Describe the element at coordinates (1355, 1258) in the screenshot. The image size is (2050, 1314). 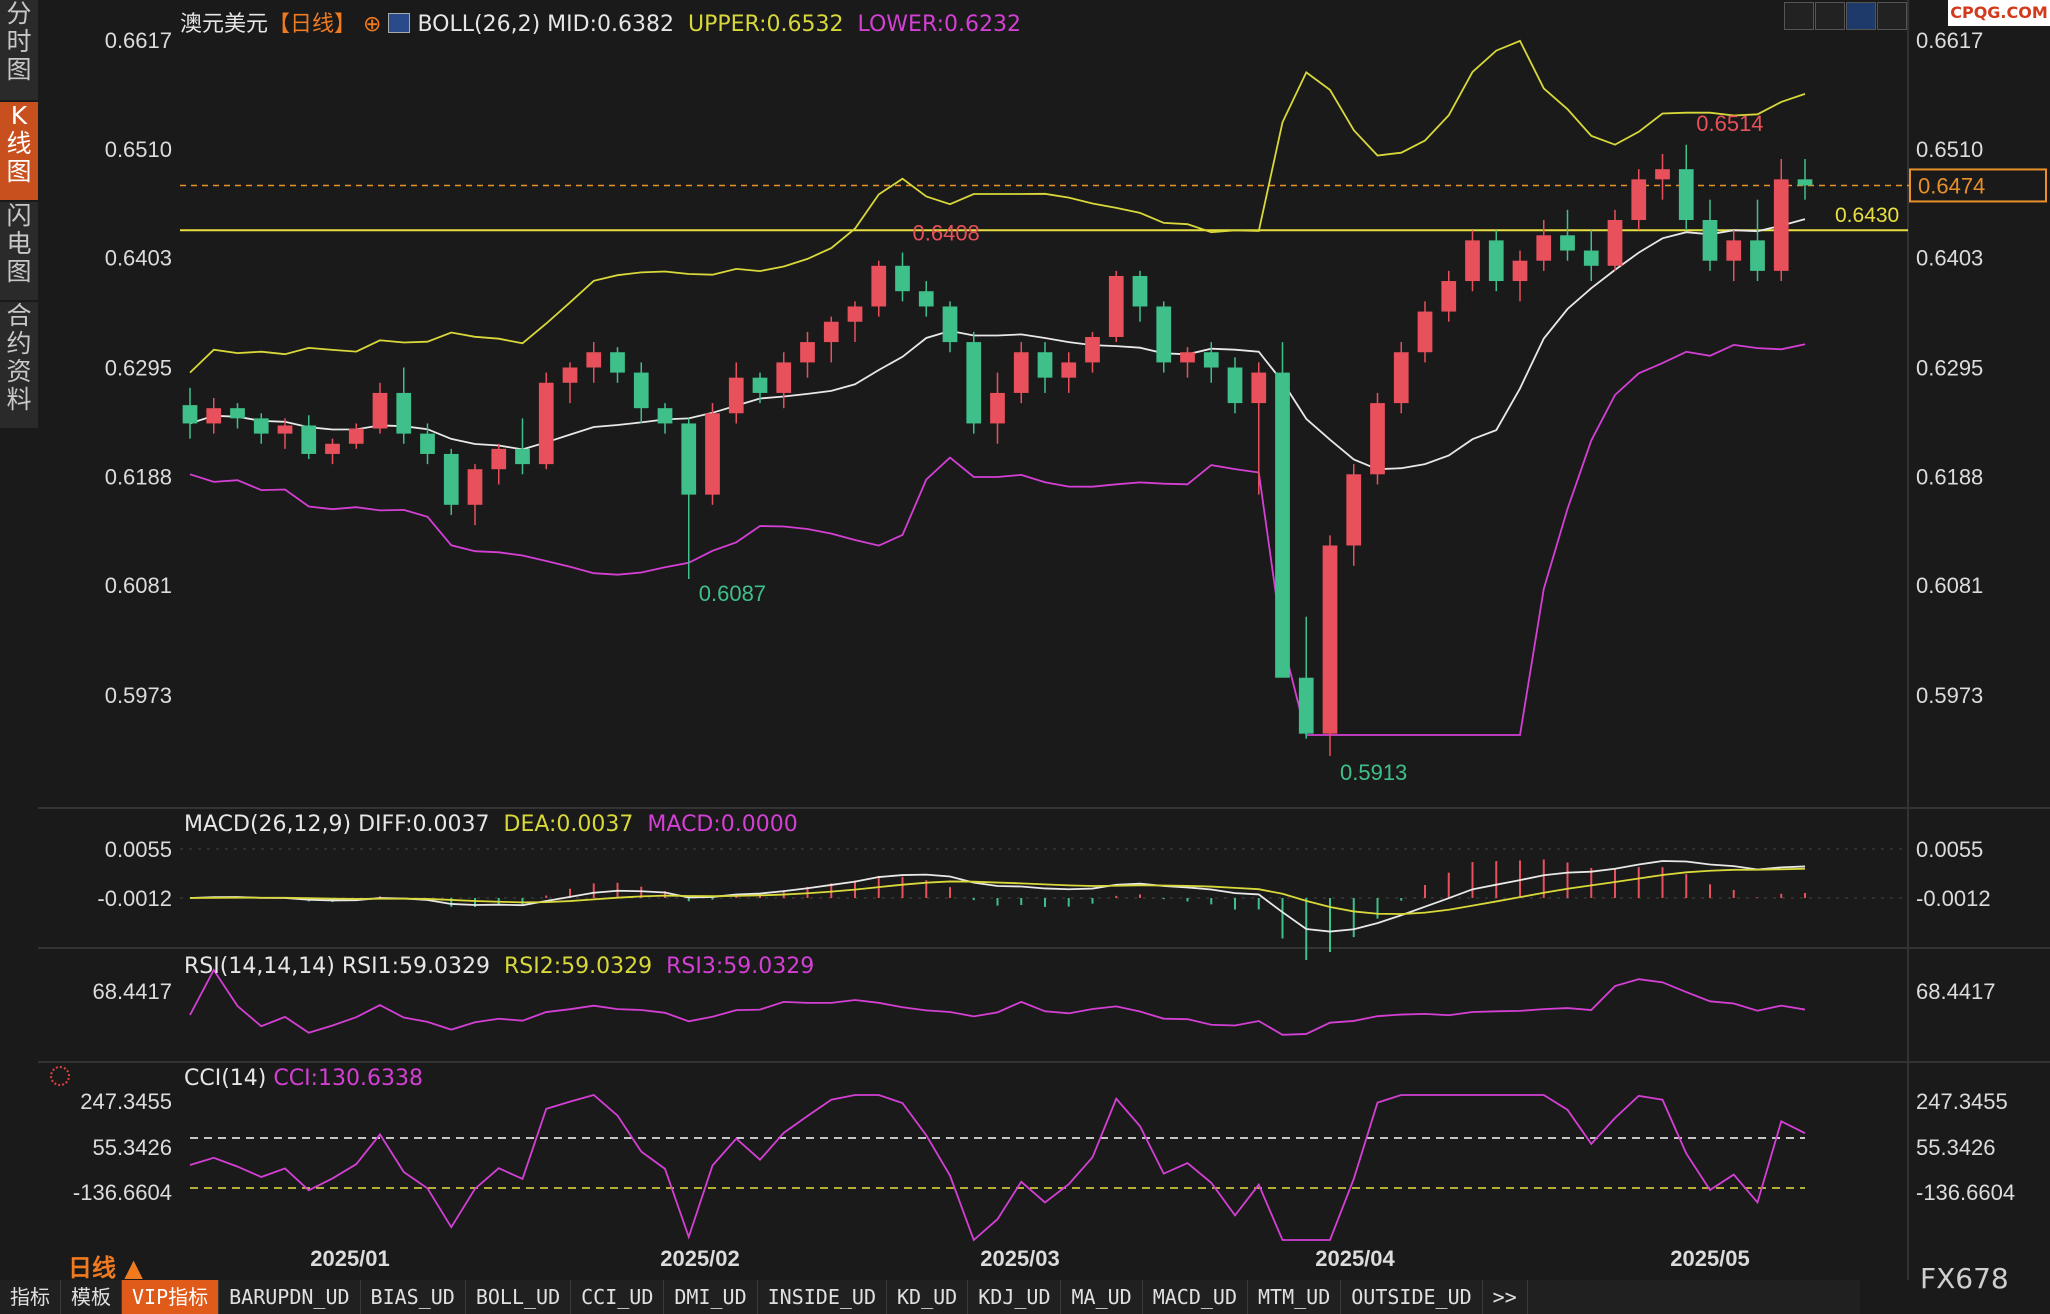
I see `date-tick: 2025/04` at that location.